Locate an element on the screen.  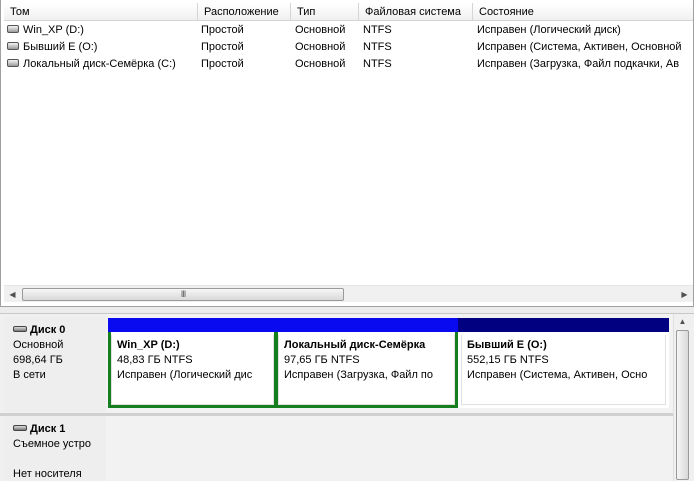
partition-status: Исправен (Загрузка, Файл по is located at coordinates (358, 375).